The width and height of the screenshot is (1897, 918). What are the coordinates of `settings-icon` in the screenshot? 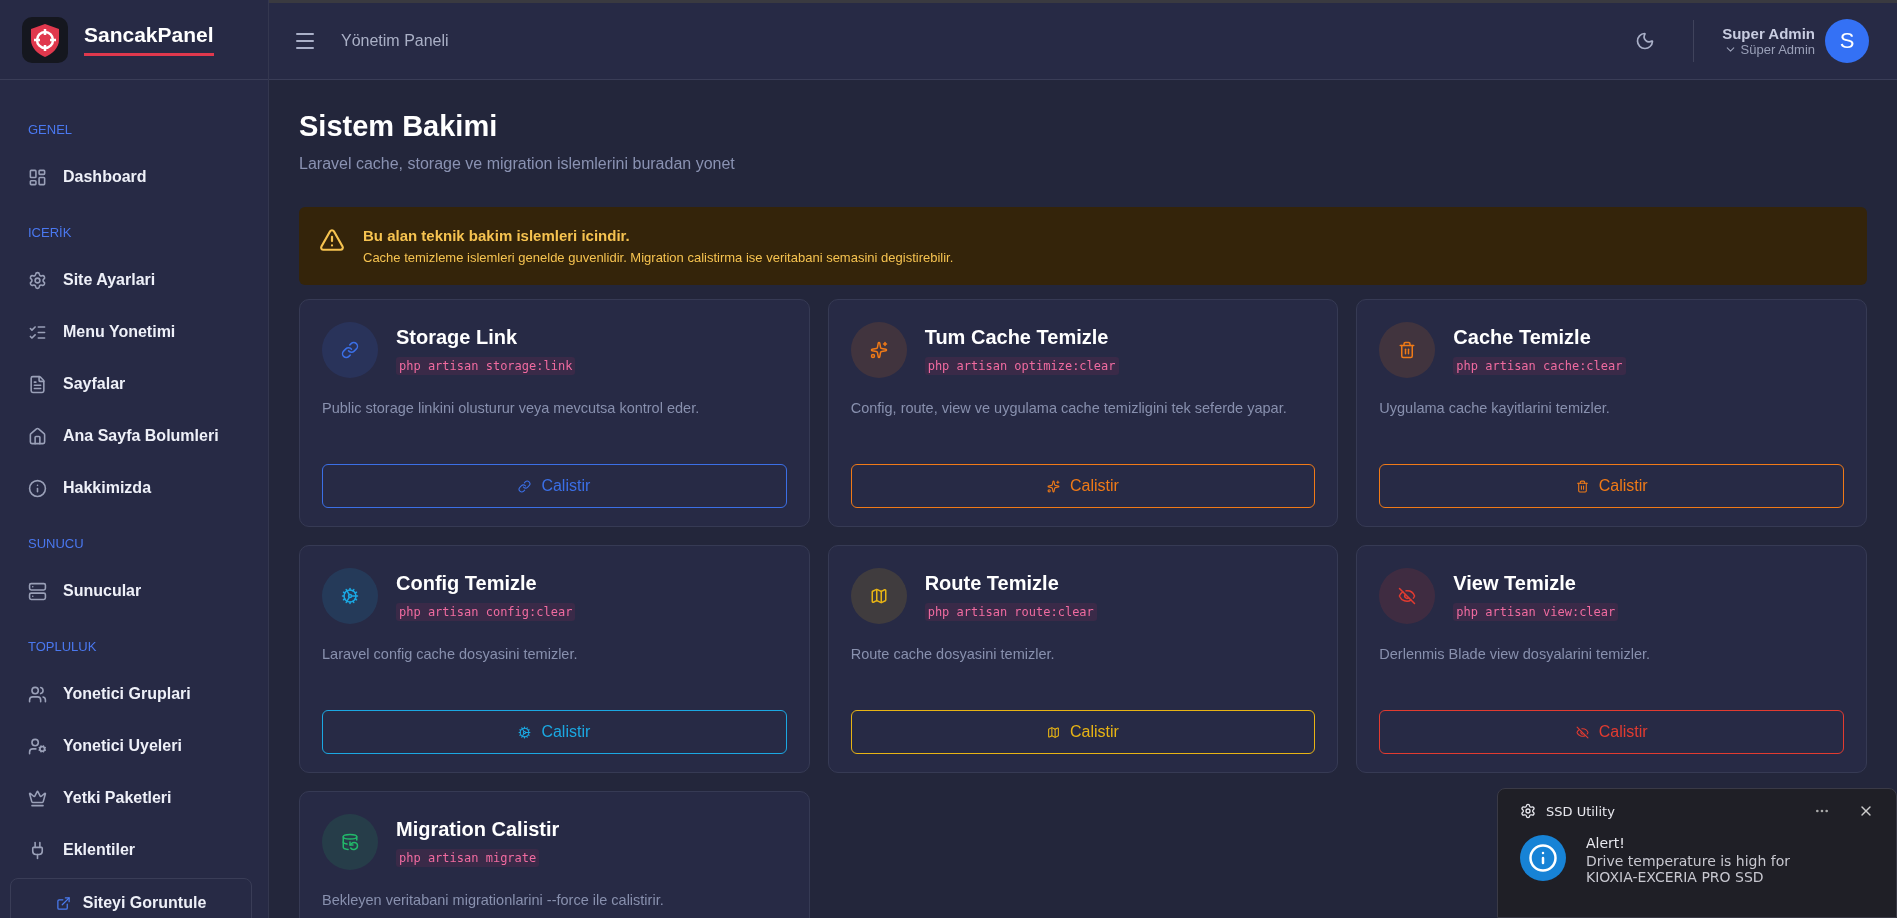 It's located at (37, 280).